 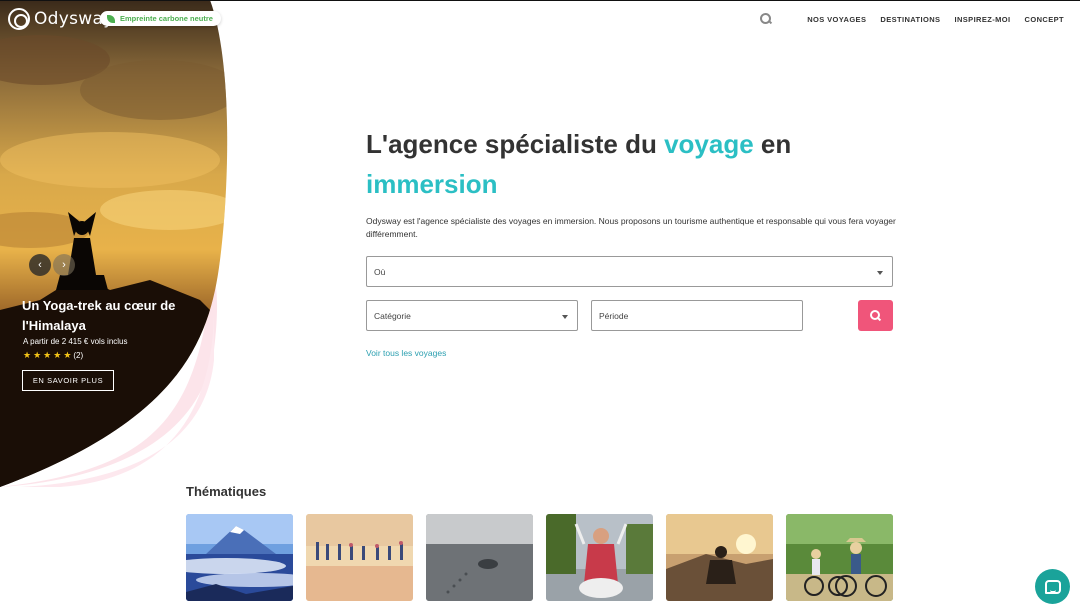 What do you see at coordinates (599, 557) in the screenshot?
I see `theme-card-reindeer` at bounding box center [599, 557].